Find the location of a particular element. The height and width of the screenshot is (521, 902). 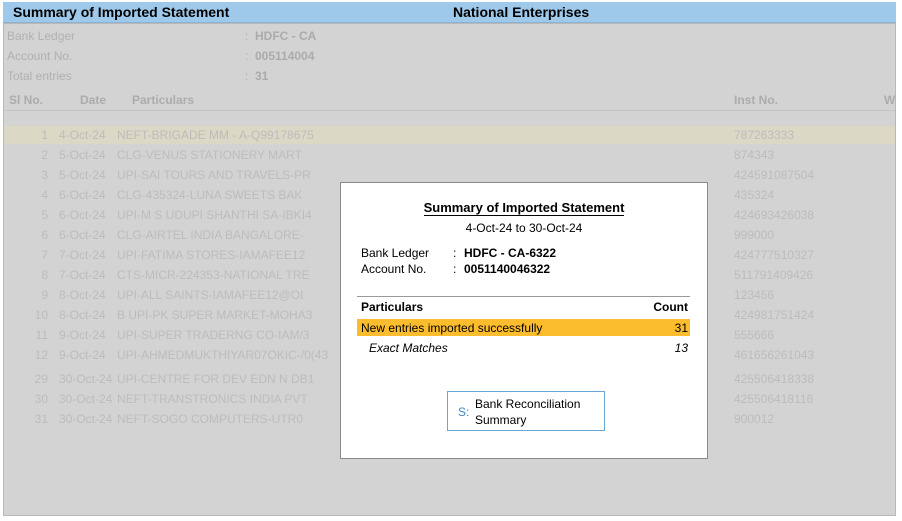

row-sl: 10 is located at coordinates (41, 315).